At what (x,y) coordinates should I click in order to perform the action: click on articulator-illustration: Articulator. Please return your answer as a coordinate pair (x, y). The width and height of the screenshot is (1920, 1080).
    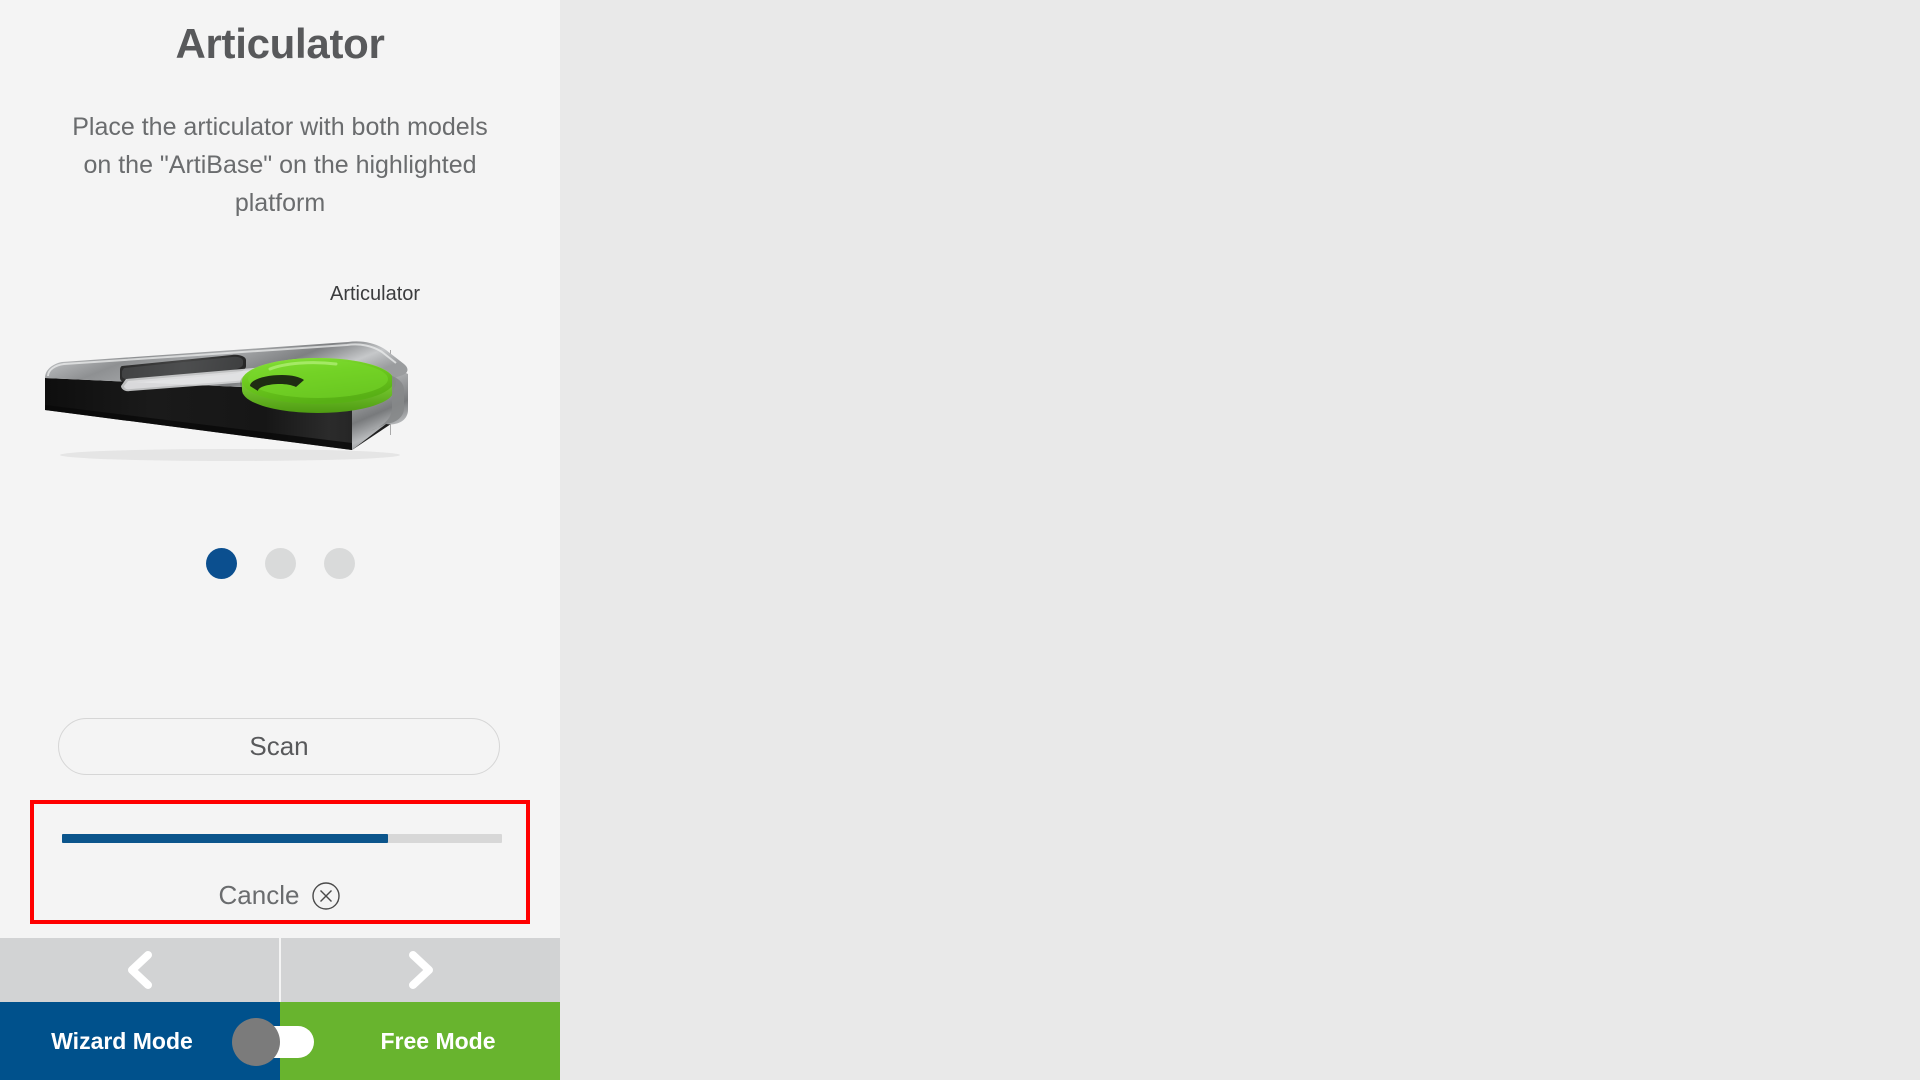
    Looking at the image, I should click on (280, 400).